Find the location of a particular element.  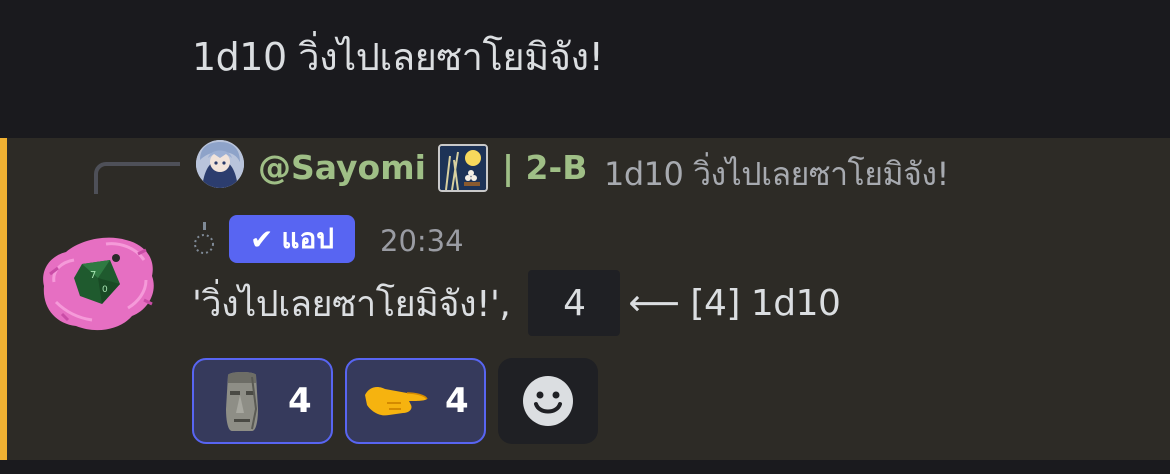

mention-highlight-bar is located at coordinates (3, 299).